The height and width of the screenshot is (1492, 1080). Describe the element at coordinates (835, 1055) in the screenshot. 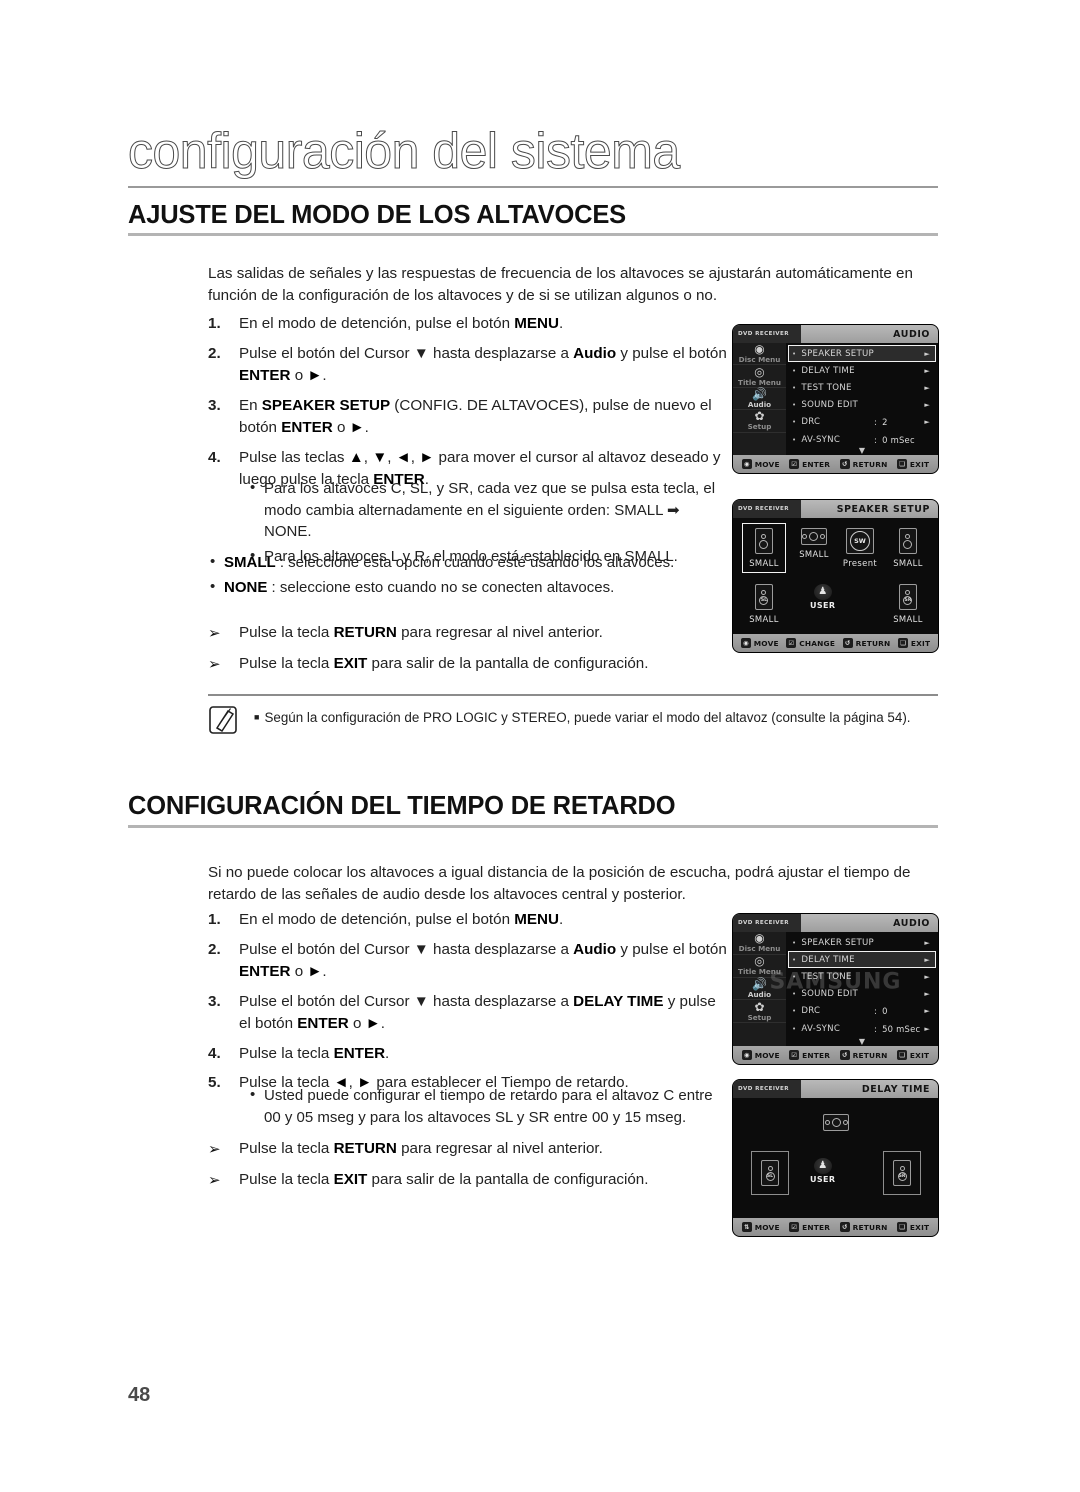

I see `osd-button-hints: ◉ MOVE ☑ ENTER ↺ RETURN ❏ EXIT` at that location.